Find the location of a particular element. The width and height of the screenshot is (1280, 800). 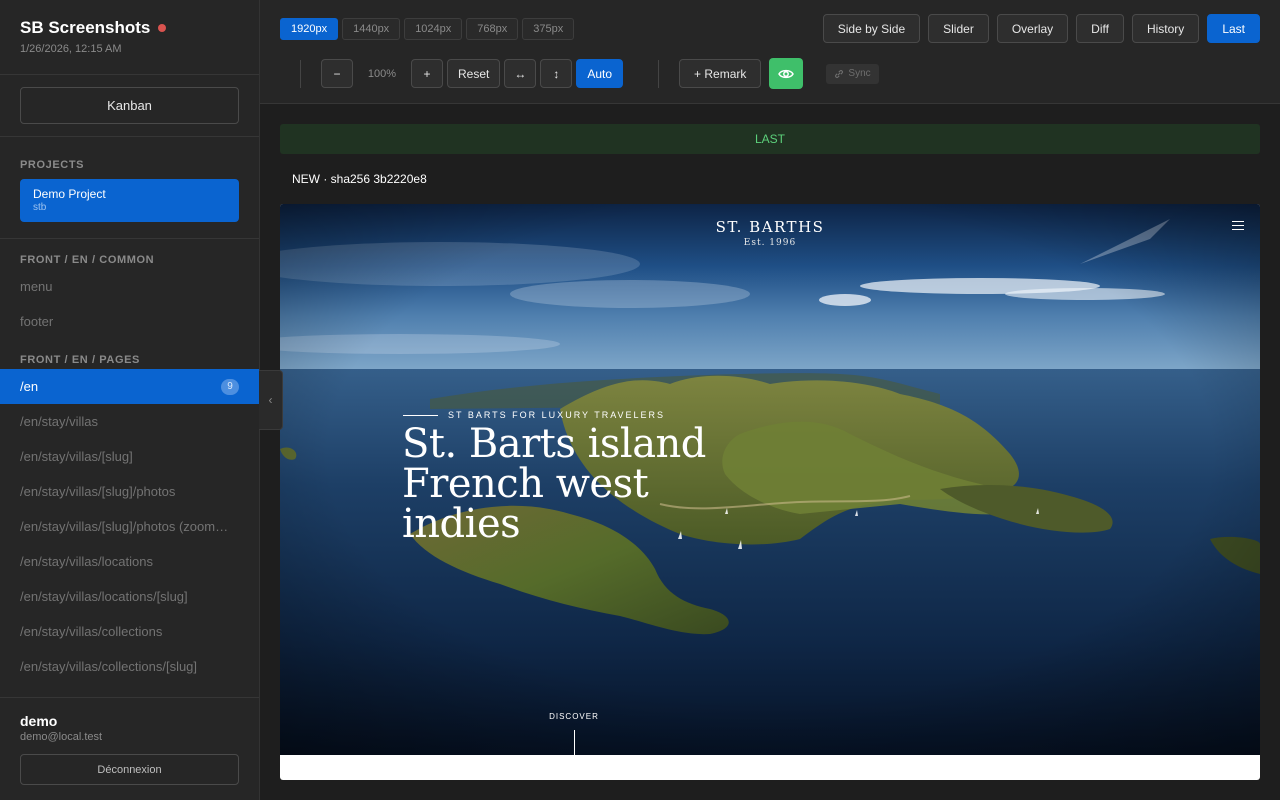

toggle-visibility-button is located at coordinates (786, 73).